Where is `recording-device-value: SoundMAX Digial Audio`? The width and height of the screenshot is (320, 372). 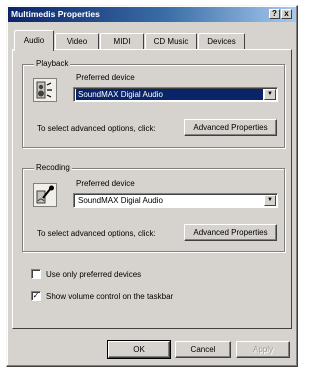
recording-device-value: SoundMAX Digial Audio is located at coordinates (120, 200).